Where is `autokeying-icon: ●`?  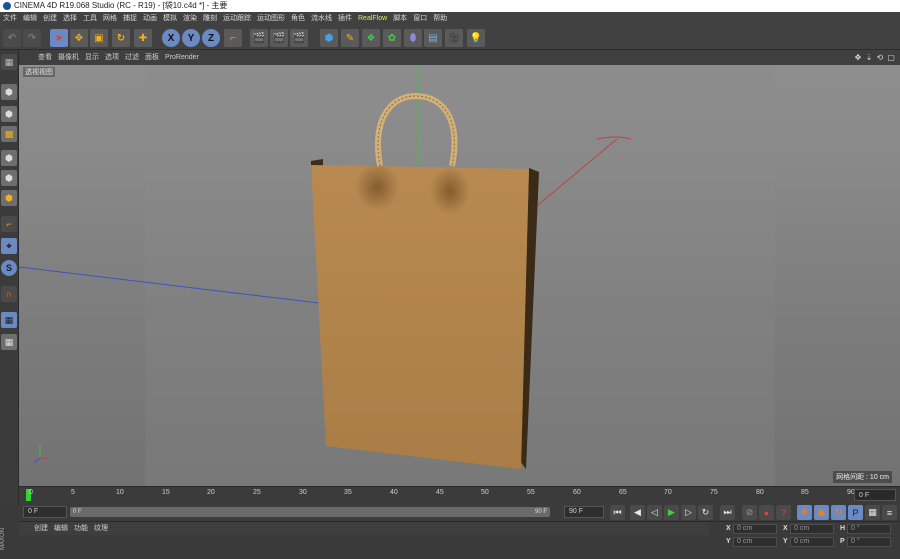
autokeying-icon: ● is located at coordinates (766, 512).